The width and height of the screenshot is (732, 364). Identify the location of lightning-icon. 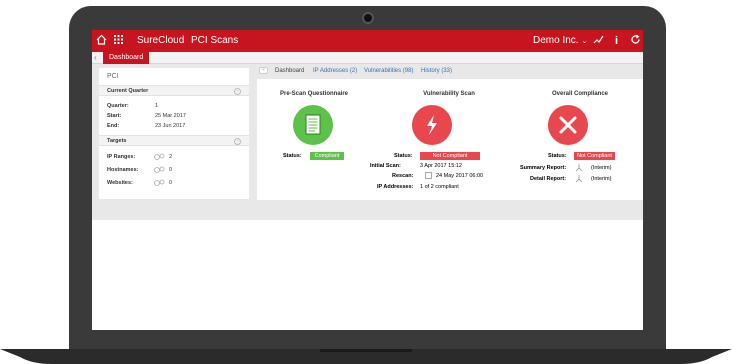
(432, 125).